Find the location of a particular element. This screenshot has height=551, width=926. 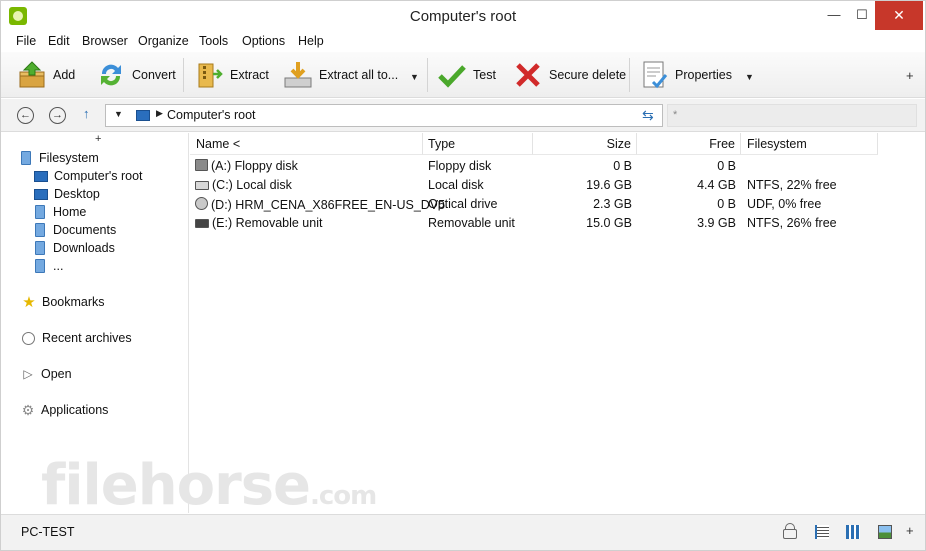

star-icon: ★ is located at coordinates (29, 302).